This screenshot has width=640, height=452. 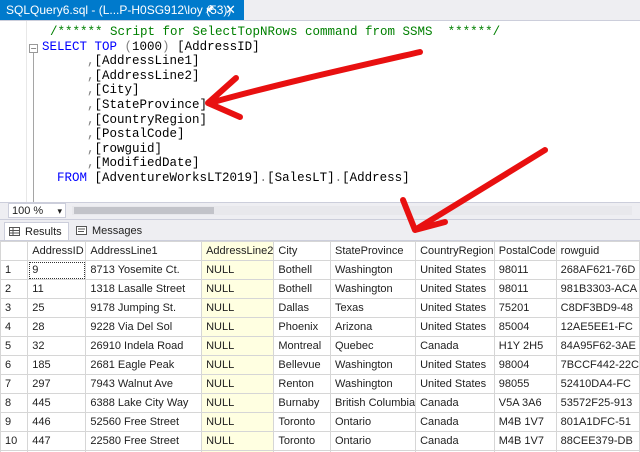 I want to click on table-cell: 52560 Free Street, so click(x=144, y=422).